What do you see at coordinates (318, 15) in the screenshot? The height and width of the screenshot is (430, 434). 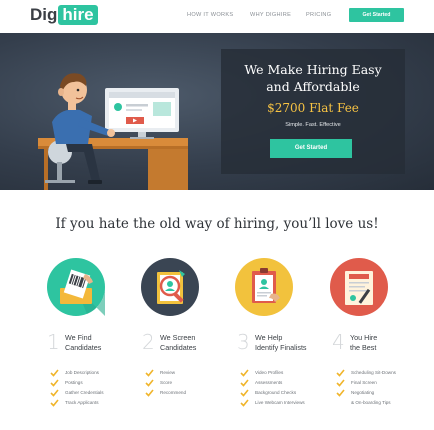 I see `nav-pricing: PRICING` at bounding box center [318, 15].